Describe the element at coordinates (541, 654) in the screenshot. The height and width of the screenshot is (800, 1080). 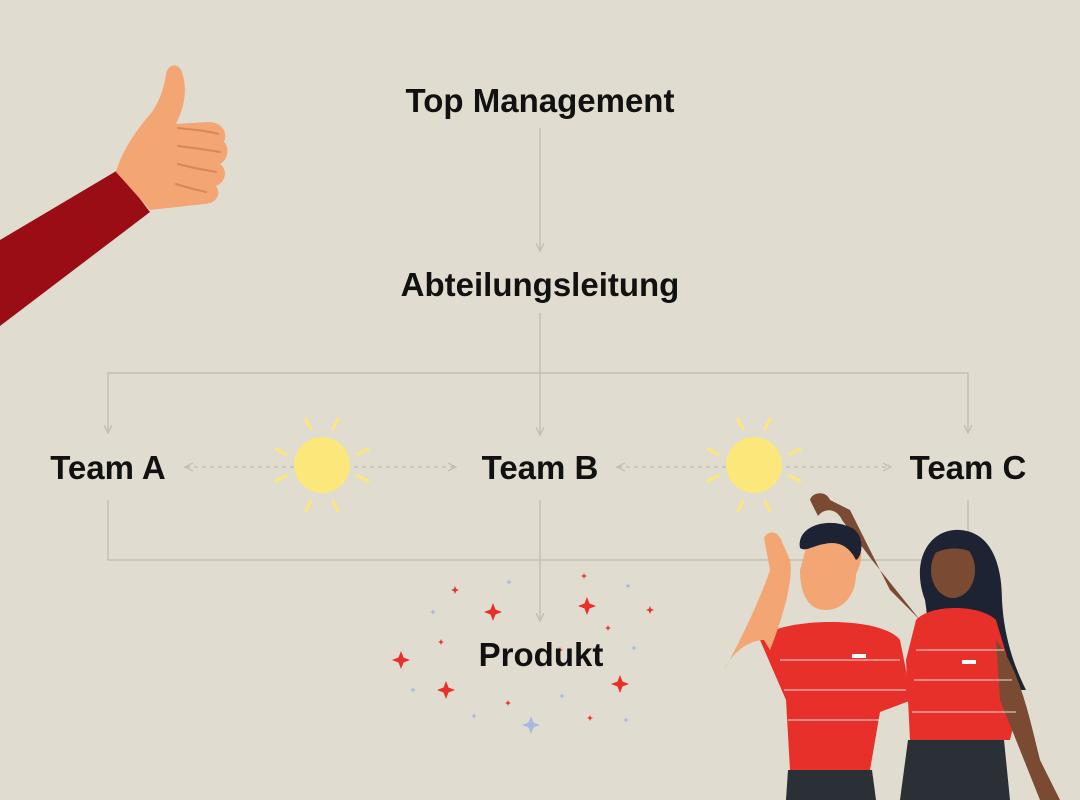
I see `node-produkt: Produkt` at that location.